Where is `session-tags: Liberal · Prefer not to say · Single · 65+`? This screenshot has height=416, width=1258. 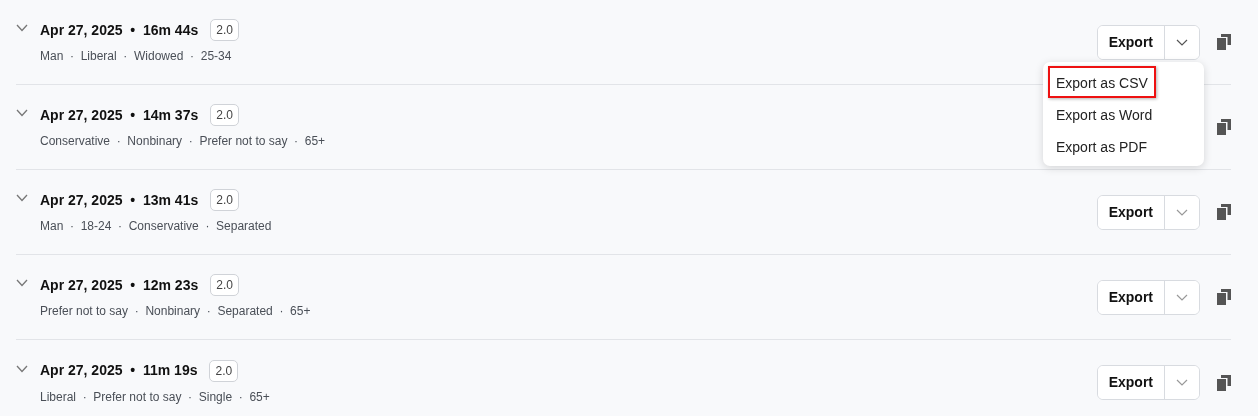 session-tags: Liberal · Prefer not to say · Single · 65+ is located at coordinates (155, 396).